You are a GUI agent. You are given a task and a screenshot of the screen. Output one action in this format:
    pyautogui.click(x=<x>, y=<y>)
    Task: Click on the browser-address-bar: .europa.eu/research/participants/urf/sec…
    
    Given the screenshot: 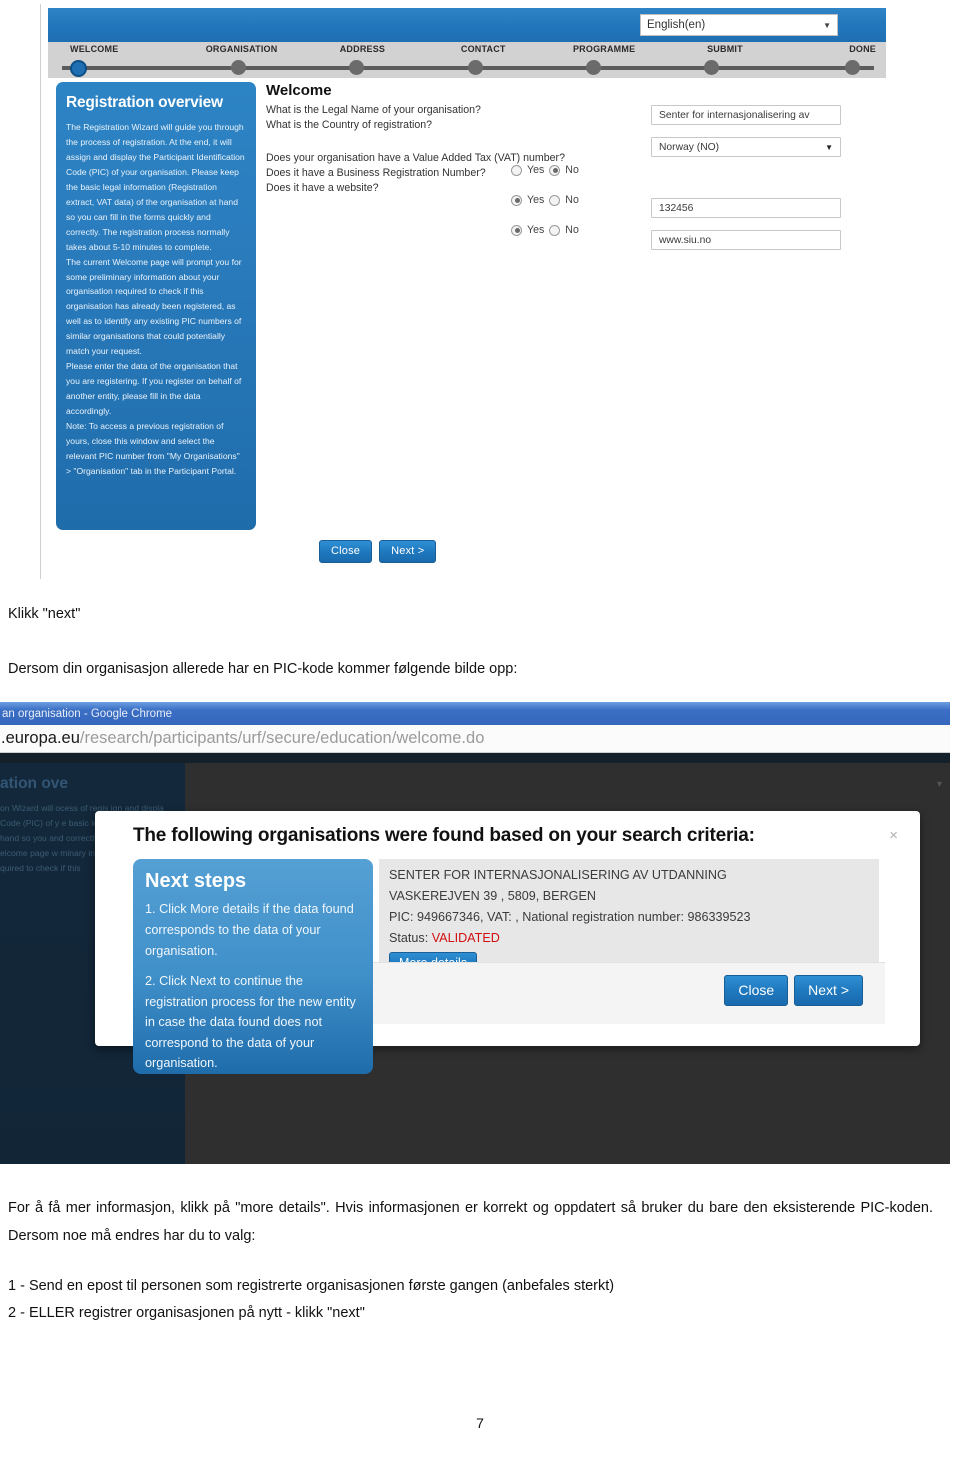 What is the action you would take?
    pyautogui.click(x=475, y=739)
    